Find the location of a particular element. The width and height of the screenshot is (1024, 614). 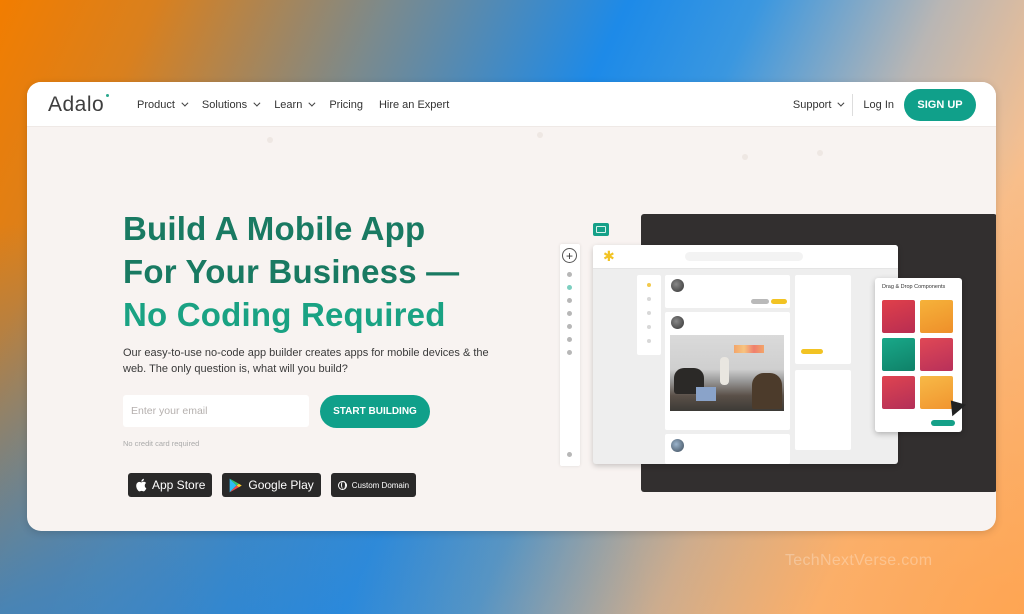

panel-title: Drag & Drop Components is located at coordinates (914, 287).